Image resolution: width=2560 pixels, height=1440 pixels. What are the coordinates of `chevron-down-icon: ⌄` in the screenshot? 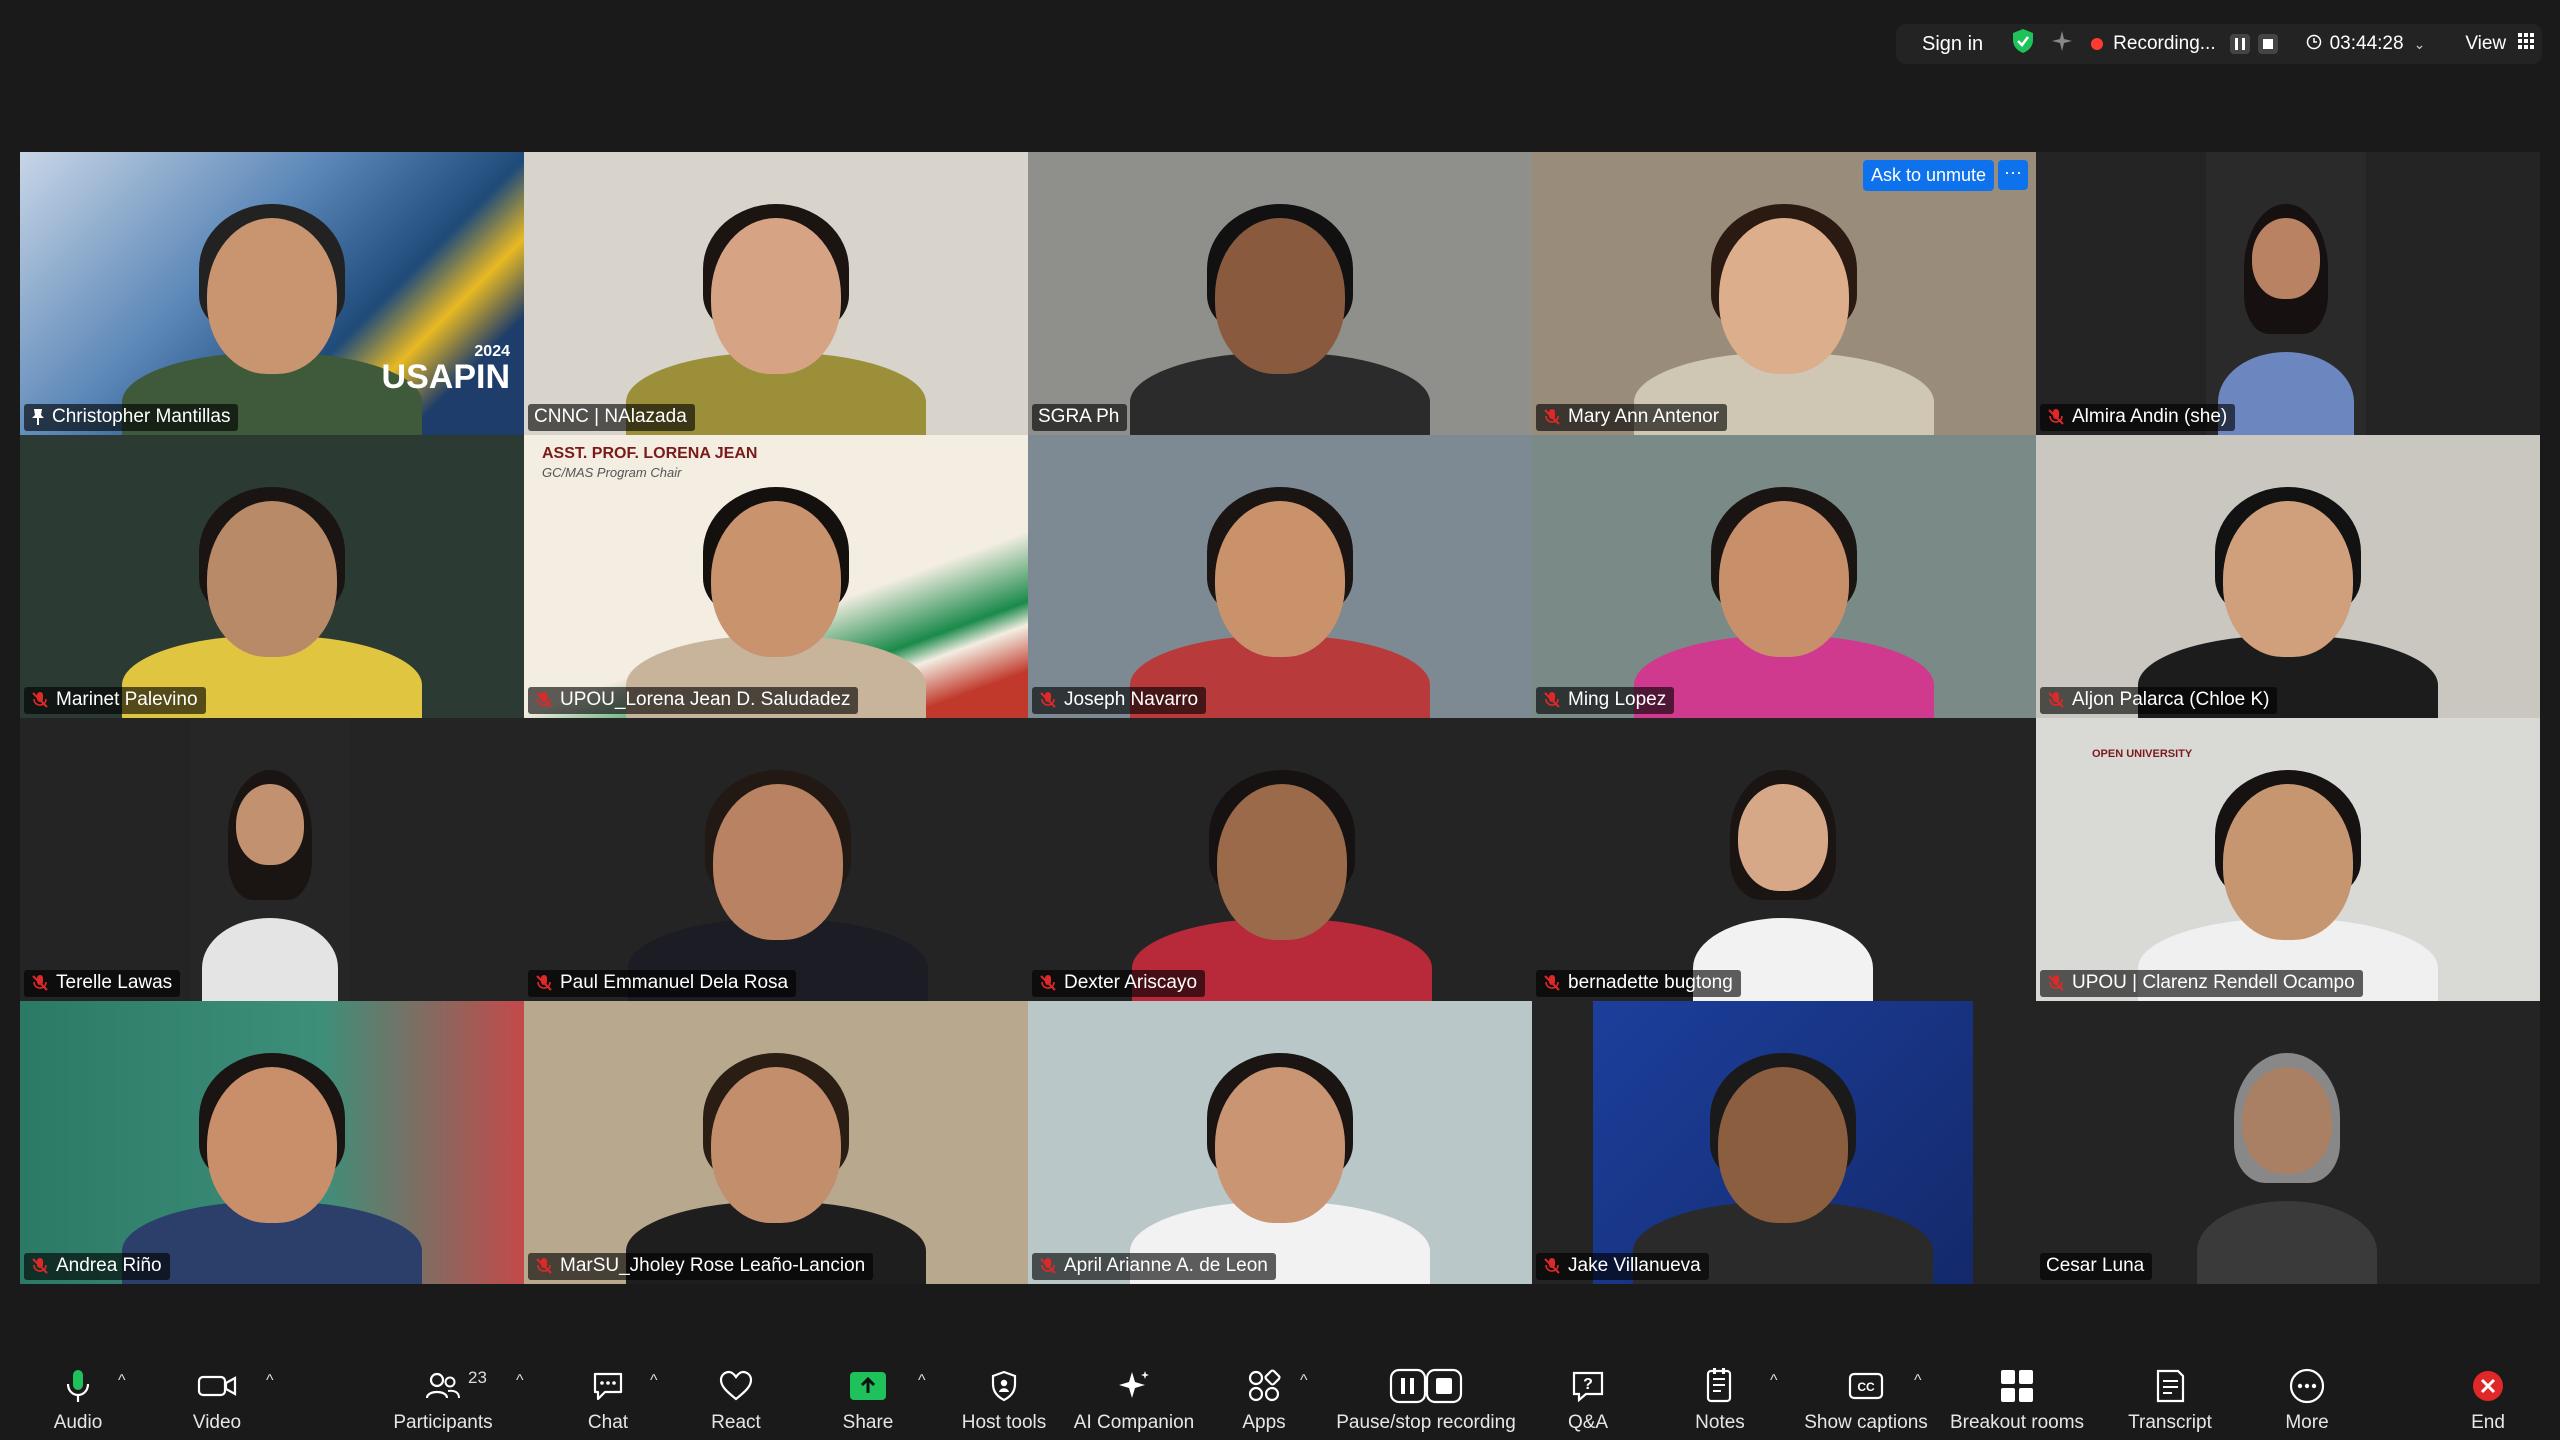 It's located at (2420, 44).